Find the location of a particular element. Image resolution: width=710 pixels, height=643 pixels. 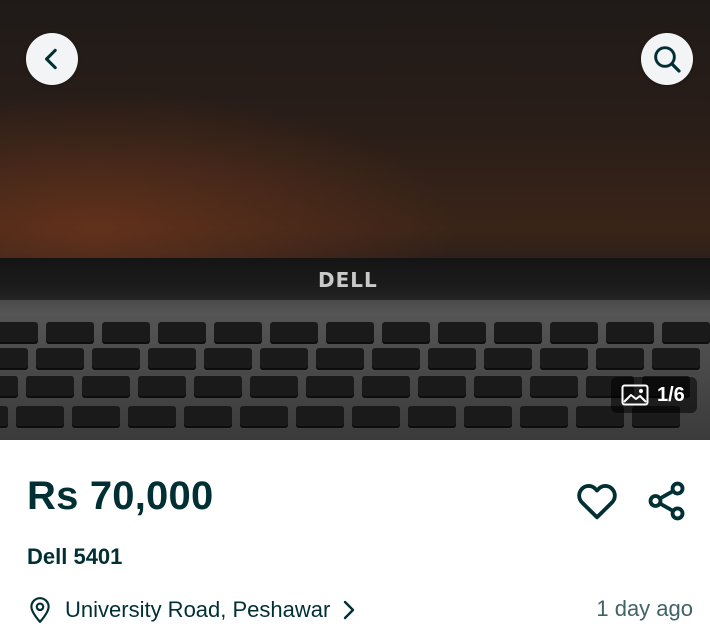

listing-title: Dell 5401 is located at coordinates (75, 556).